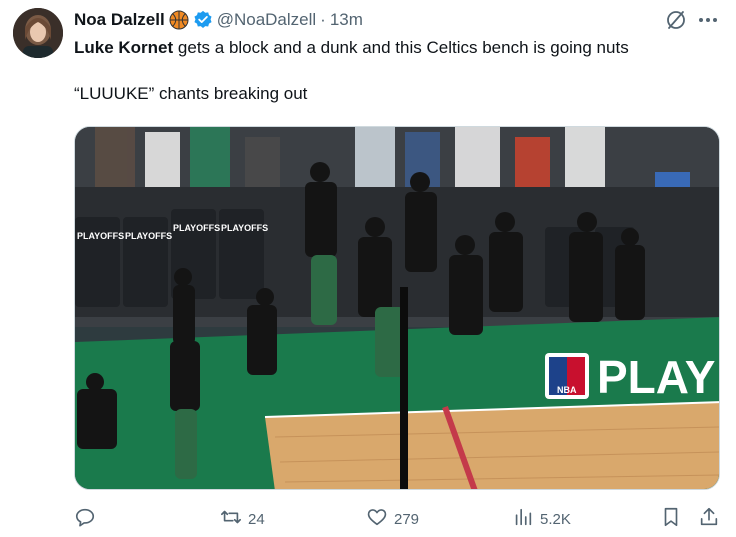 The height and width of the screenshot is (537, 736). I want to click on tweet-header: Noa Dalzell @NoaDalzell · 13m, so click(218, 20).